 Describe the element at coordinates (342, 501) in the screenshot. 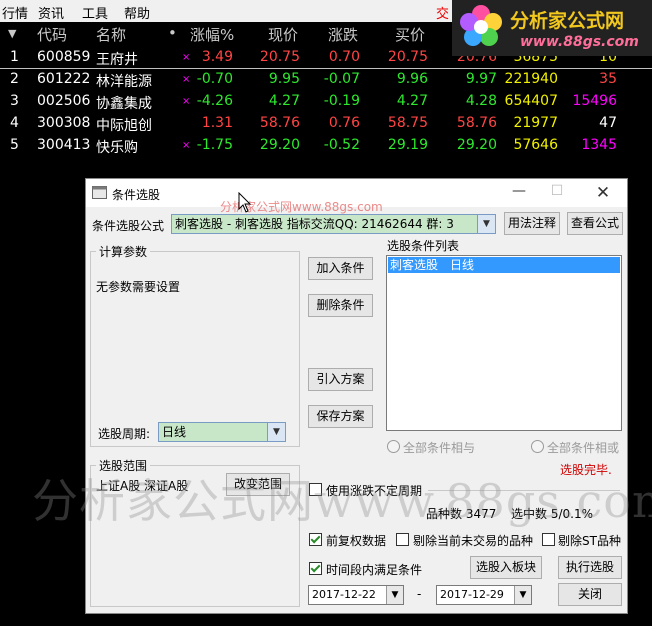

I see `watermark-large: 分析家公式网www.88gs.com` at that location.